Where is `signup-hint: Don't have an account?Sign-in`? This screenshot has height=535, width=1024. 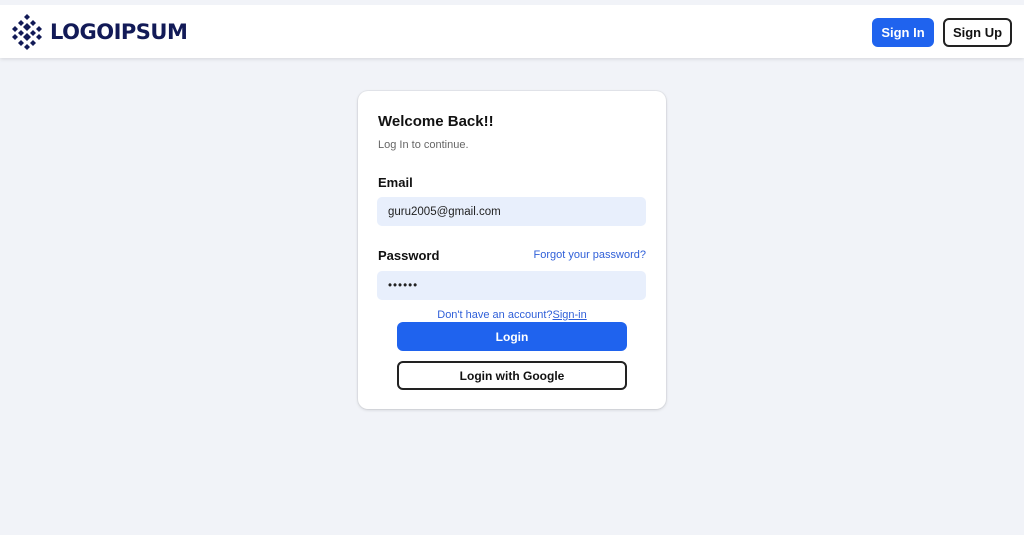 signup-hint: Don't have an account?Sign-in is located at coordinates (512, 315).